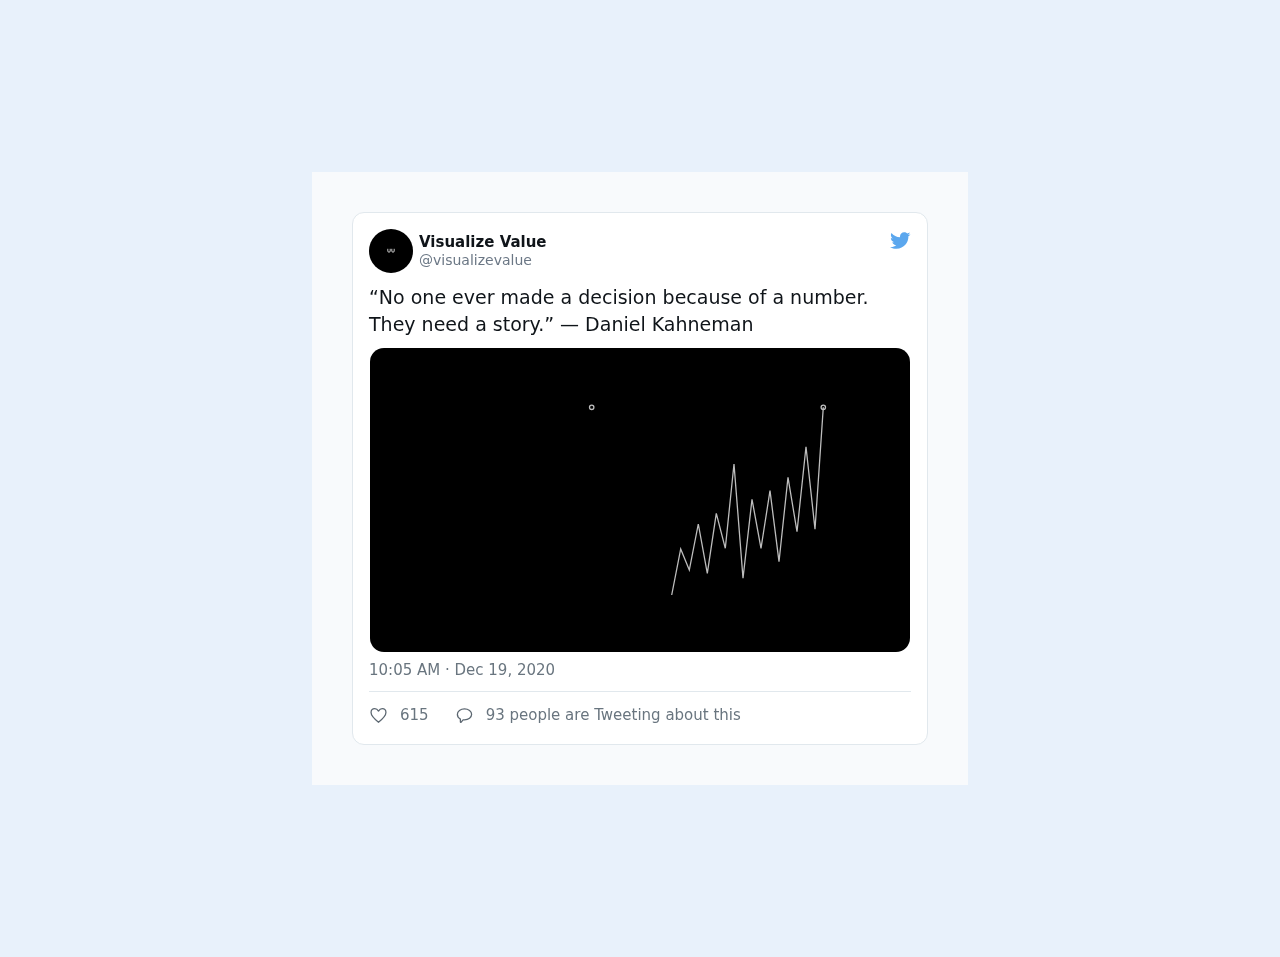  What do you see at coordinates (651, 242) in the screenshot?
I see `author-name: Visualize Value` at bounding box center [651, 242].